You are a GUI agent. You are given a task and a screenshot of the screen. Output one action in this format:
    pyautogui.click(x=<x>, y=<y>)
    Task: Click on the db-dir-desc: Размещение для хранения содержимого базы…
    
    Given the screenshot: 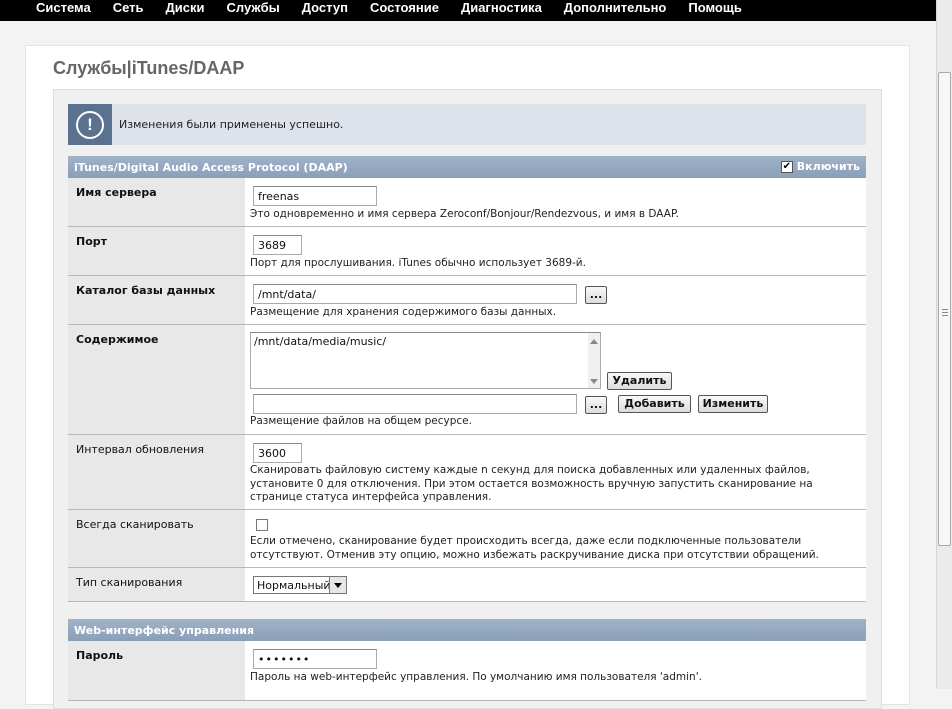 What is the action you would take?
    pyautogui.click(x=403, y=312)
    